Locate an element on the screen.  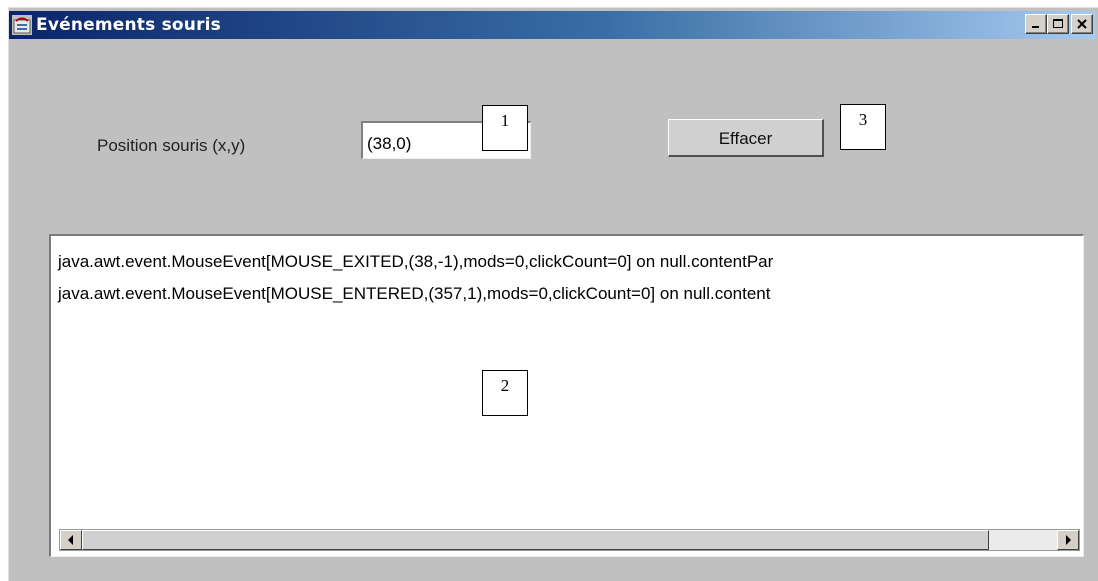
callout-2: 2 is located at coordinates (505, 393).